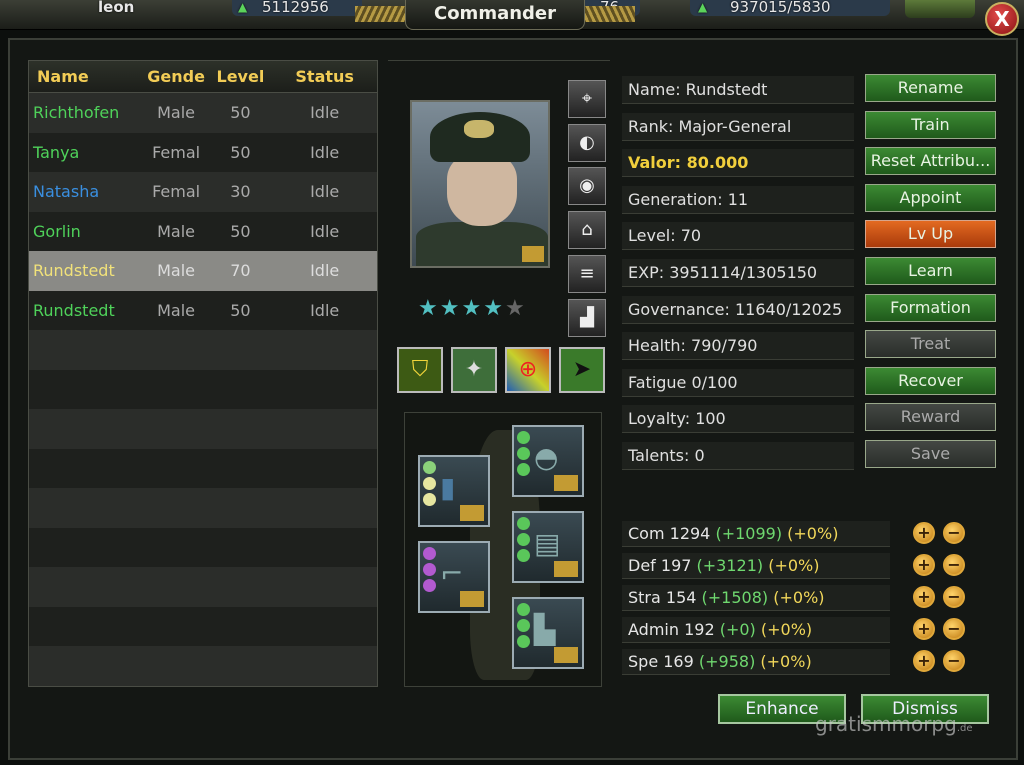 The width and height of the screenshot is (1024, 765). I want to click on recover-button: Recover, so click(930, 381).